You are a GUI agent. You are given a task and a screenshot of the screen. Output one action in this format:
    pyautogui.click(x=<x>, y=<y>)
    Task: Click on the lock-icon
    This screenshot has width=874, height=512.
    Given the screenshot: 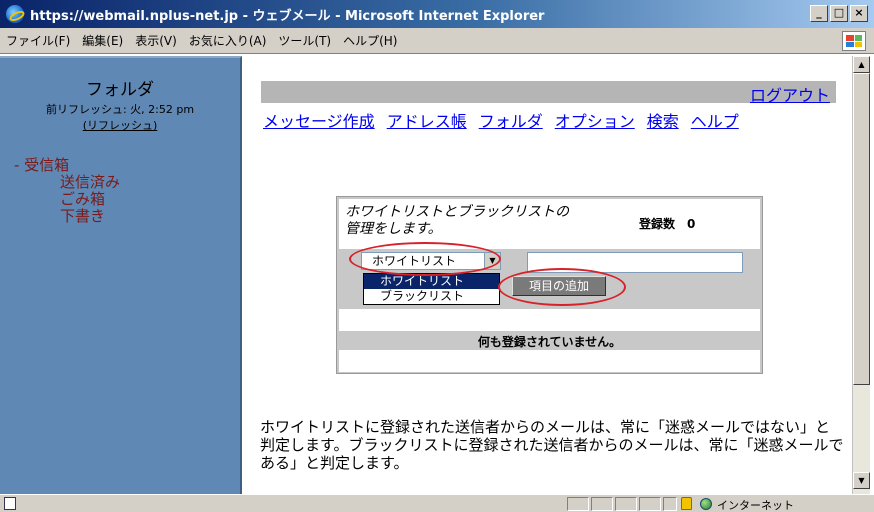 What is the action you would take?
    pyautogui.click(x=686, y=503)
    